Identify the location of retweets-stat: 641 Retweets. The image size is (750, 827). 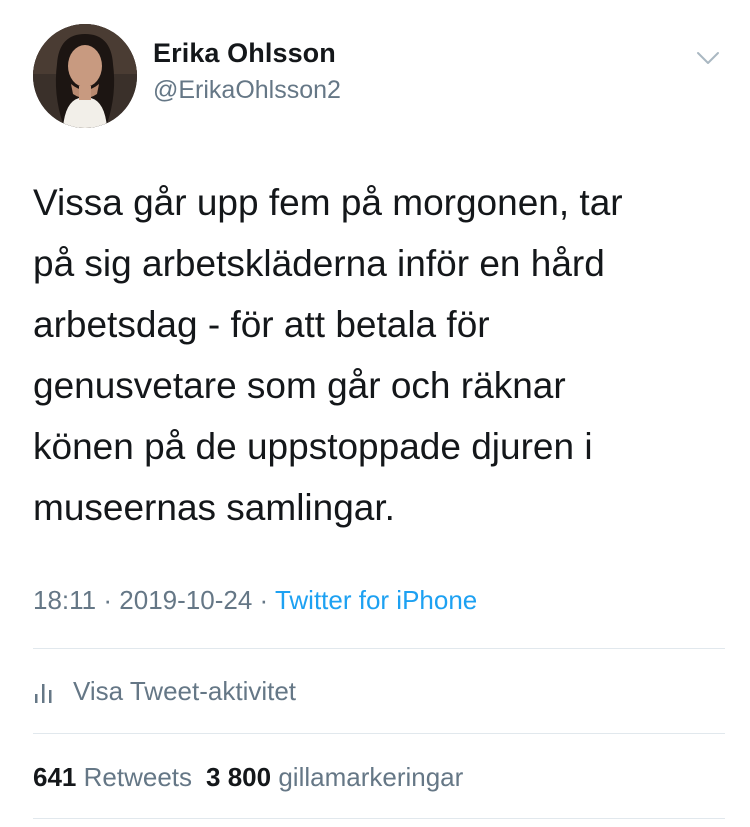
(112, 777).